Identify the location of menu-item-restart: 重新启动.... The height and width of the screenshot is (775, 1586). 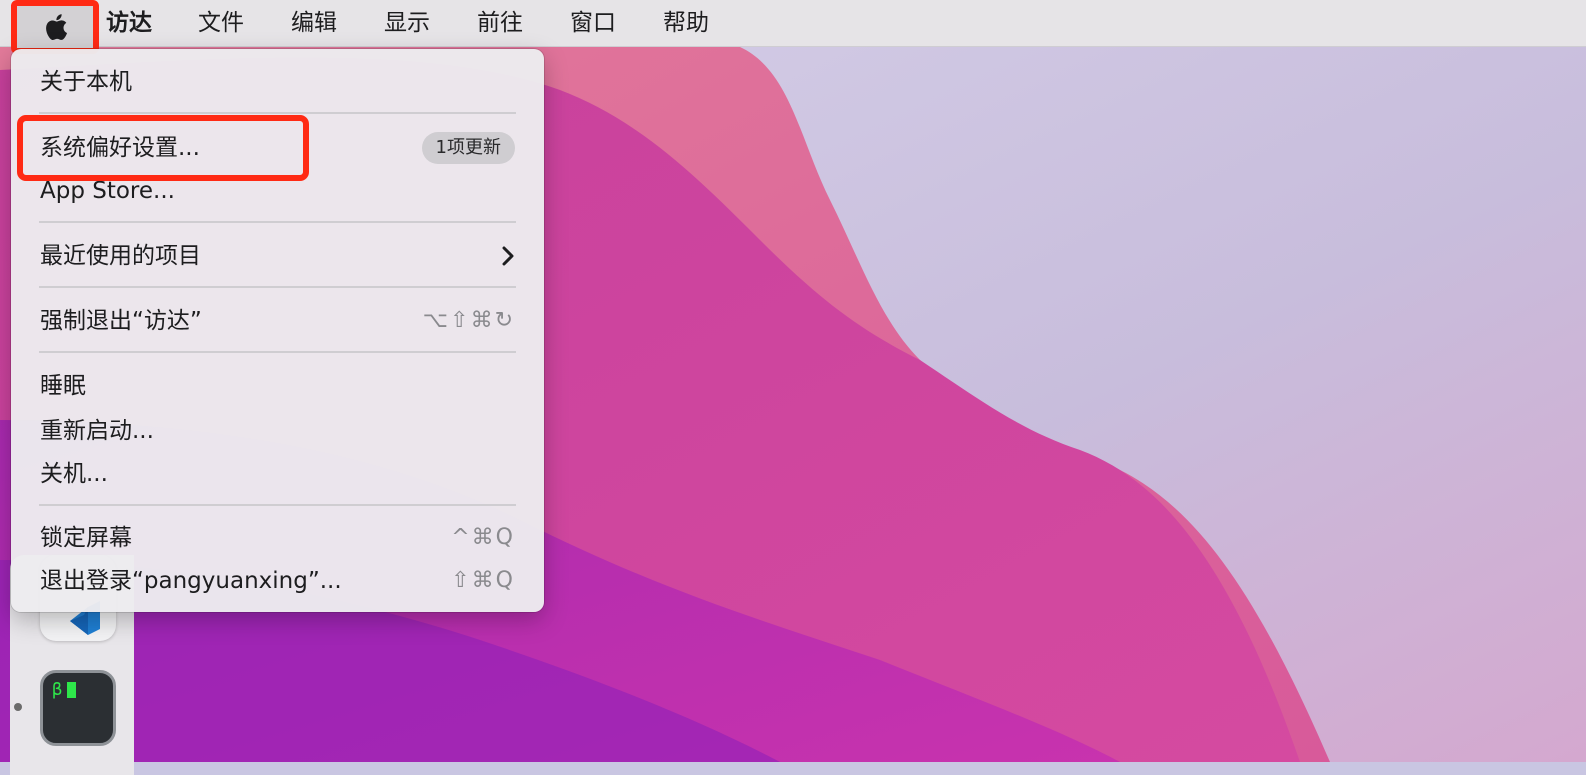
(277, 431).